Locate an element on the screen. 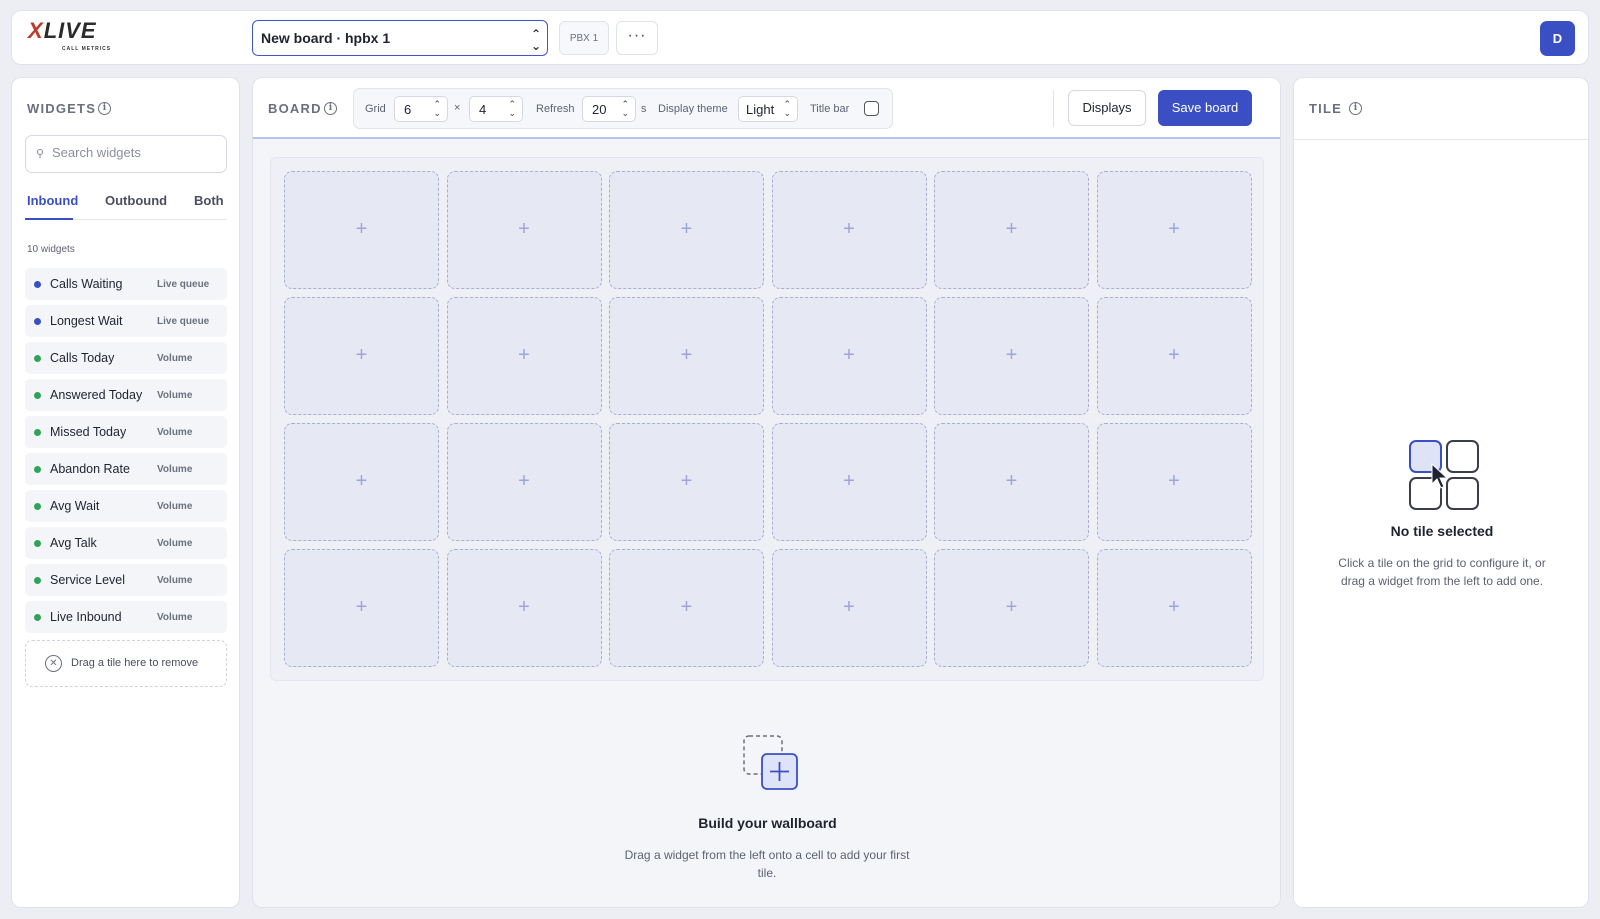 The width and height of the screenshot is (1600, 919). user-avatar: D is located at coordinates (1557, 38).